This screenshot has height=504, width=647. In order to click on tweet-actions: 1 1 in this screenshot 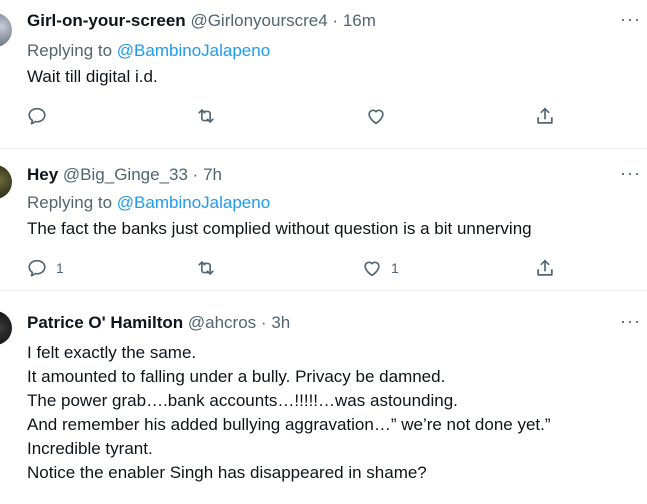, I will do `click(323, 269)`.